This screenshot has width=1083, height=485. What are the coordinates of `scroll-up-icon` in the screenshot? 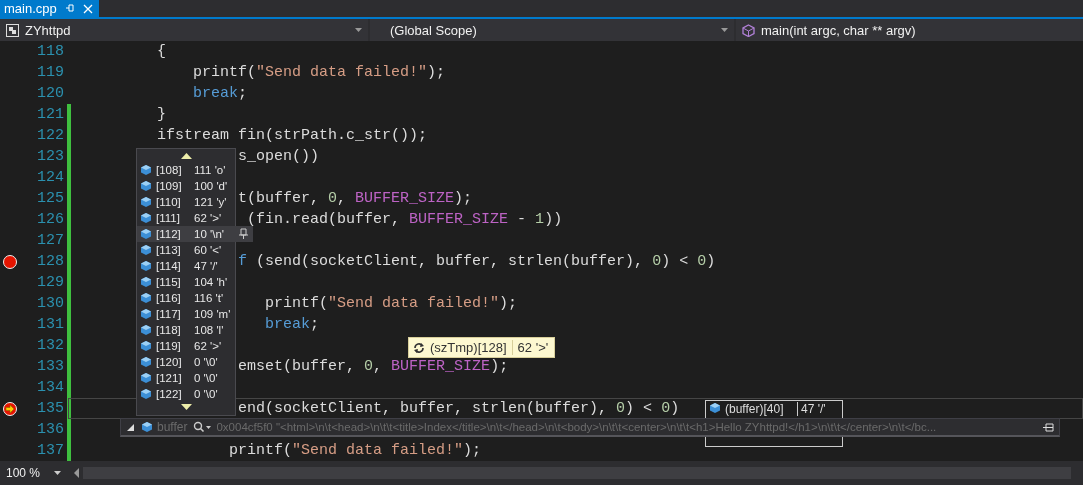 It's located at (186, 156).